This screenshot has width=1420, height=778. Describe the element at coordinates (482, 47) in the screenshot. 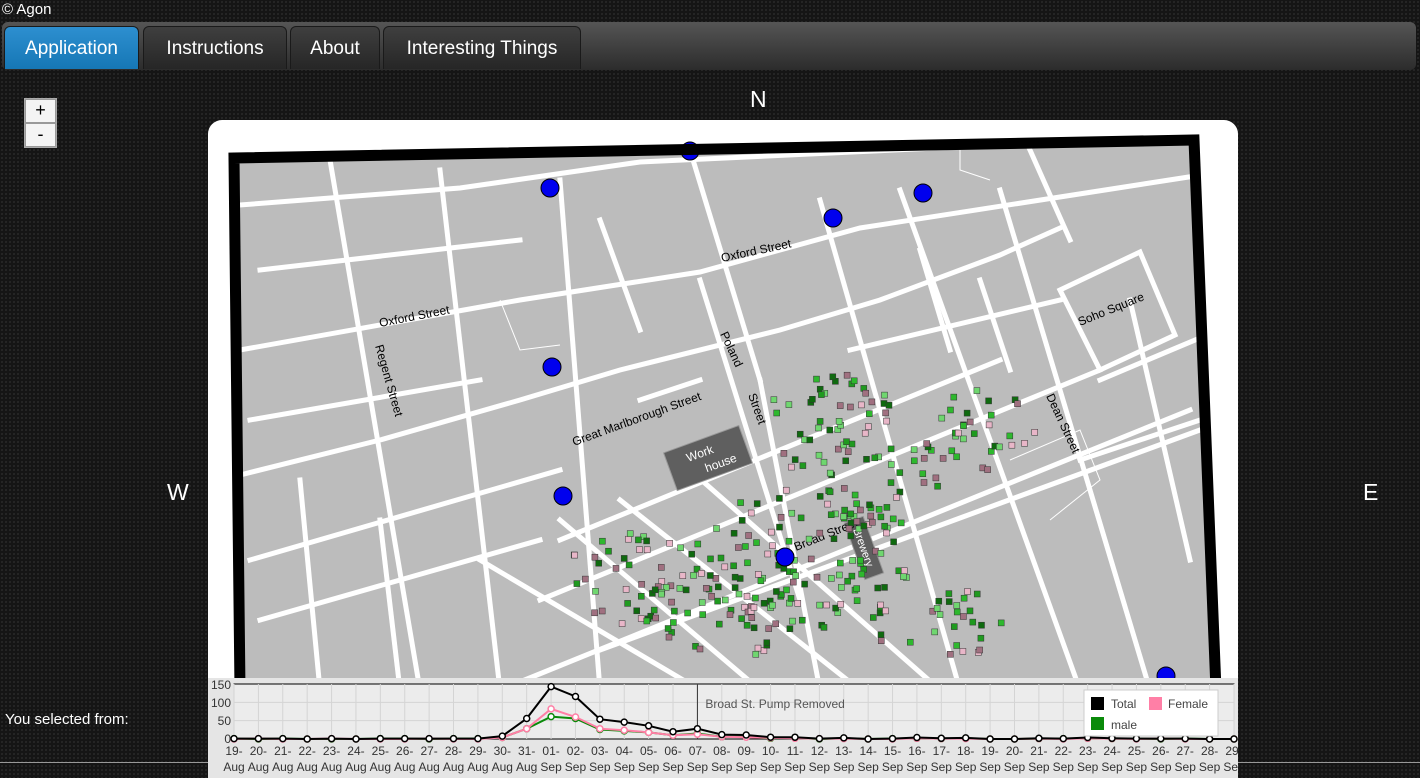

I see `tab-interesting-things: Interesting Things` at that location.